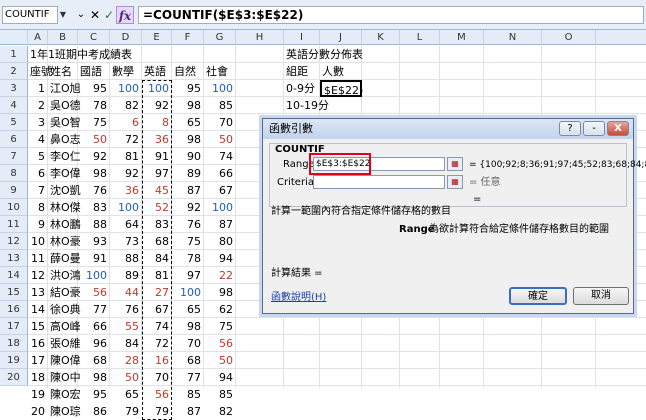 The height and width of the screenshot is (420, 646). I want to click on row-header: 10, so click(14, 207).